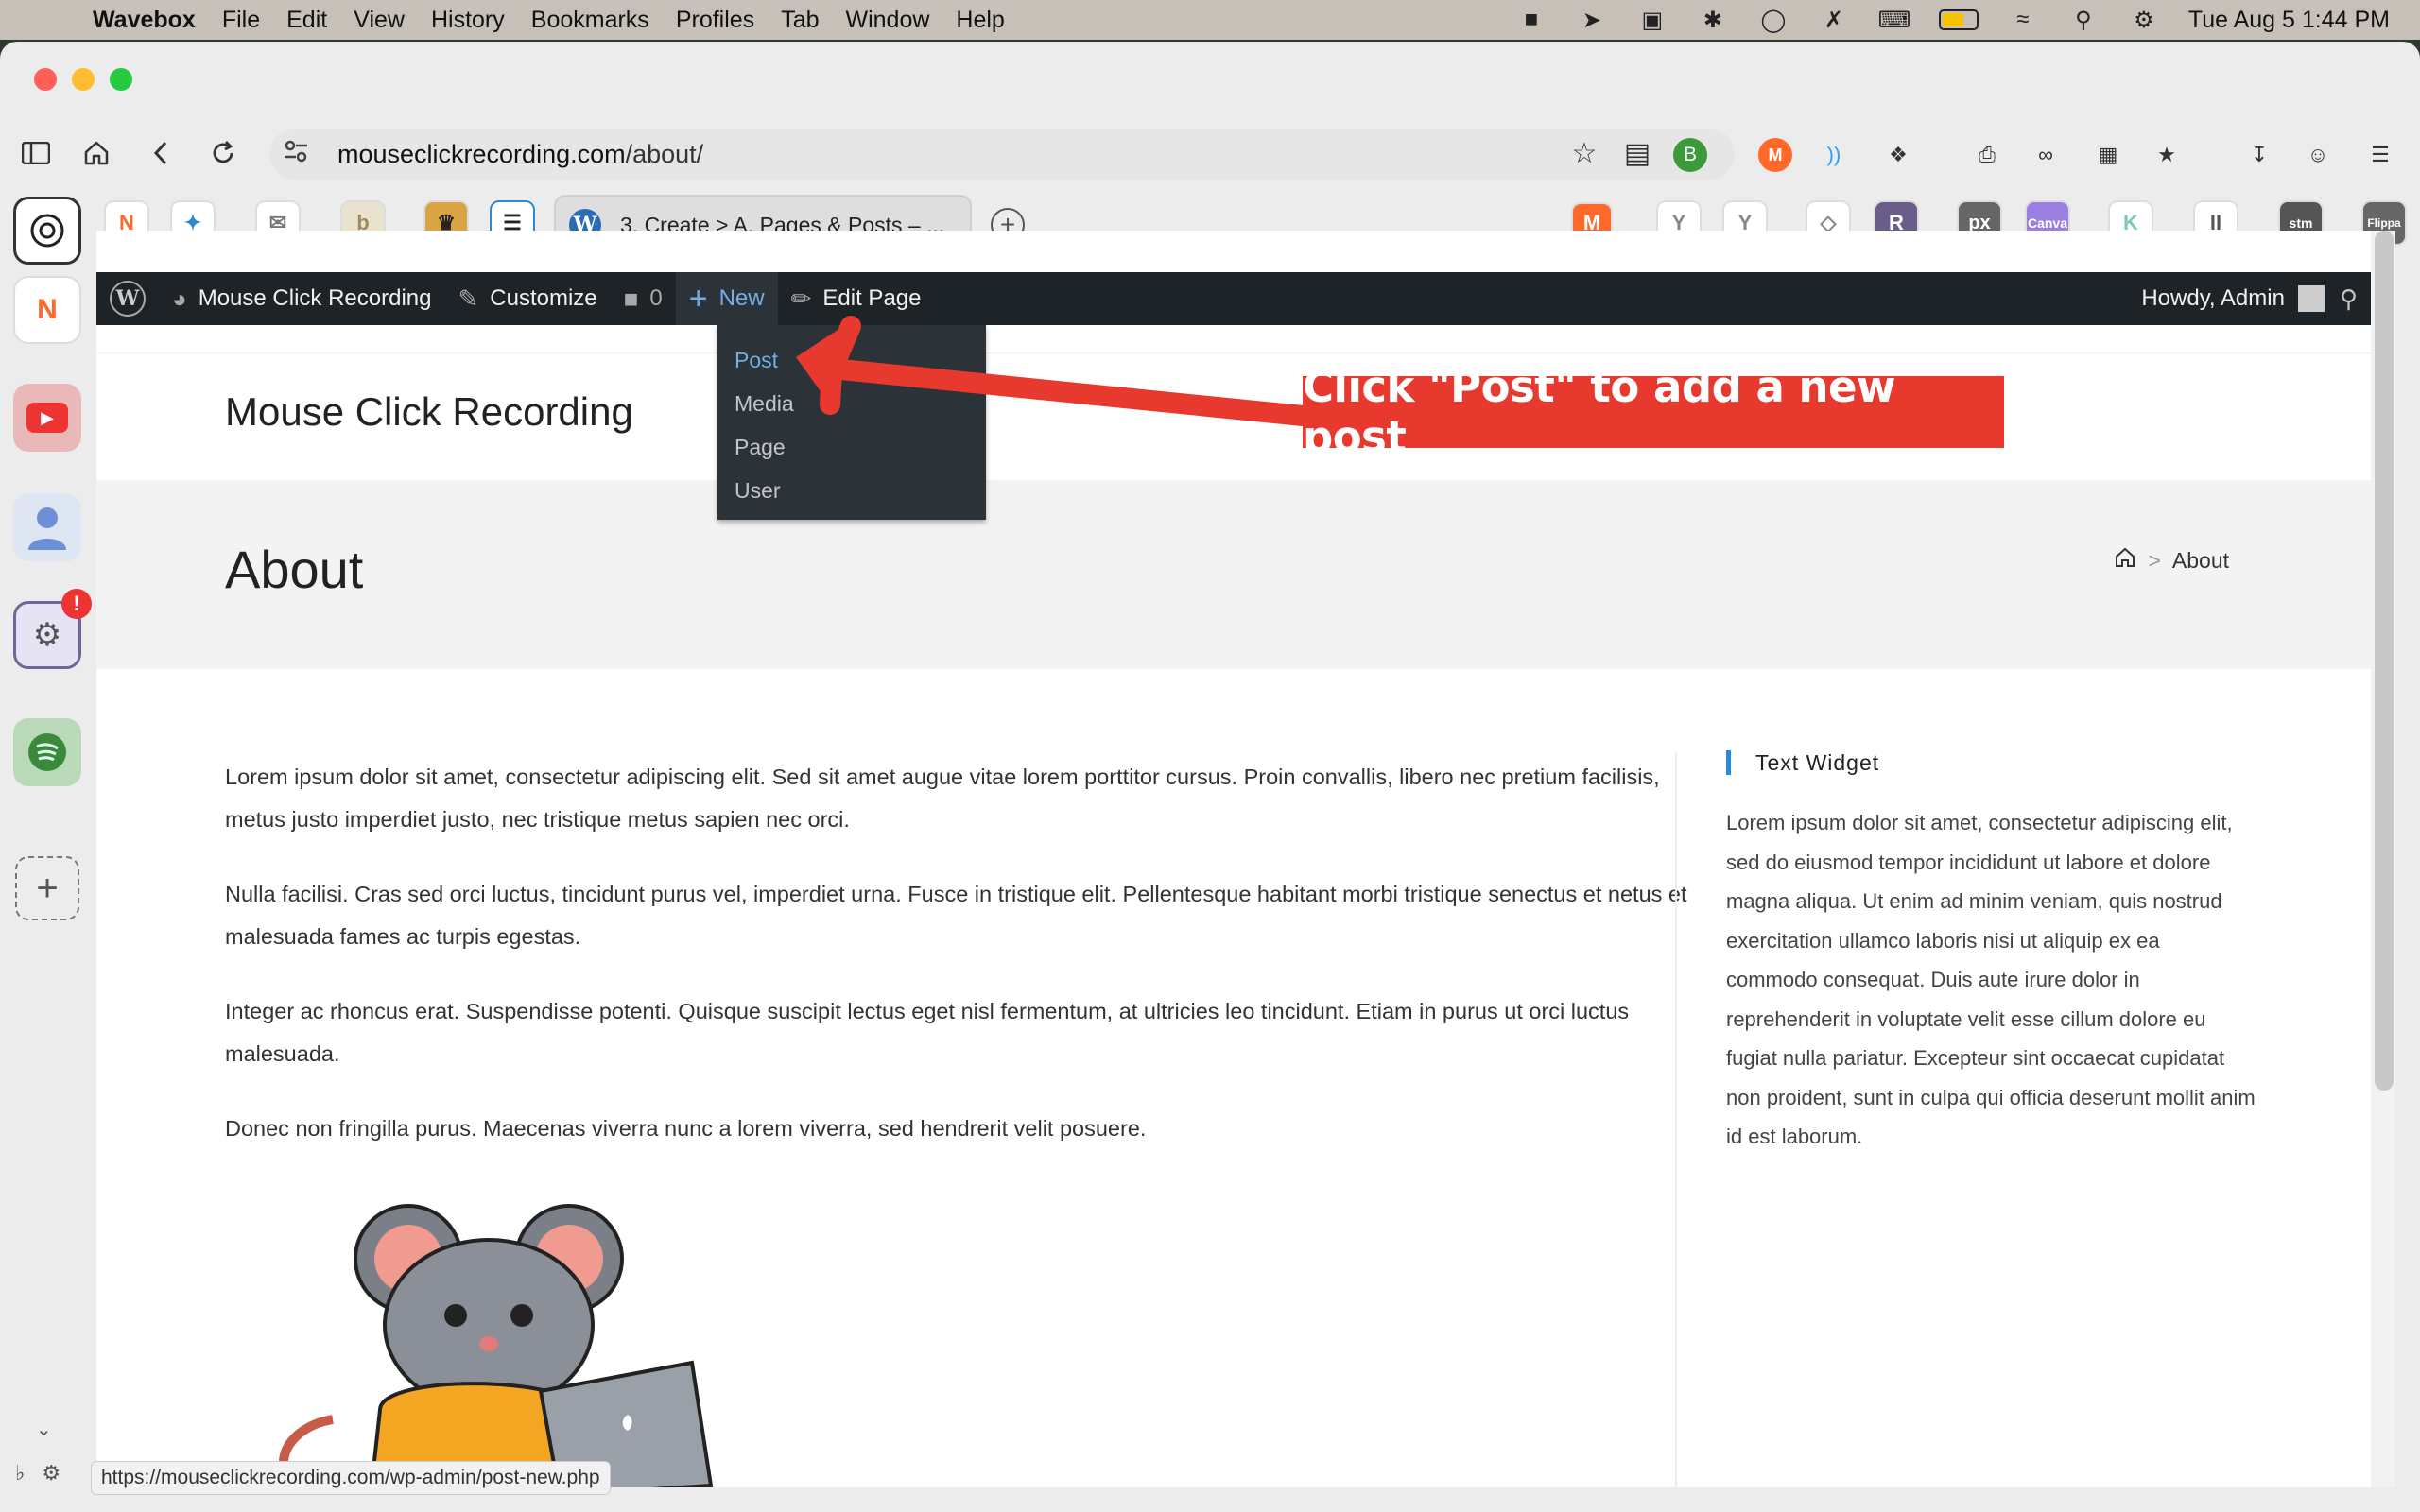 This screenshot has height=1512, width=2420. I want to click on reload-icon, so click(223, 153).